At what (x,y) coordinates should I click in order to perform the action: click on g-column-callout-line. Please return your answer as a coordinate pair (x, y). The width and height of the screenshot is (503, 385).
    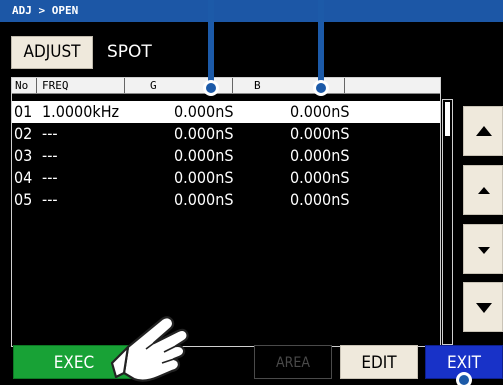
    Looking at the image, I should click on (211, 42).